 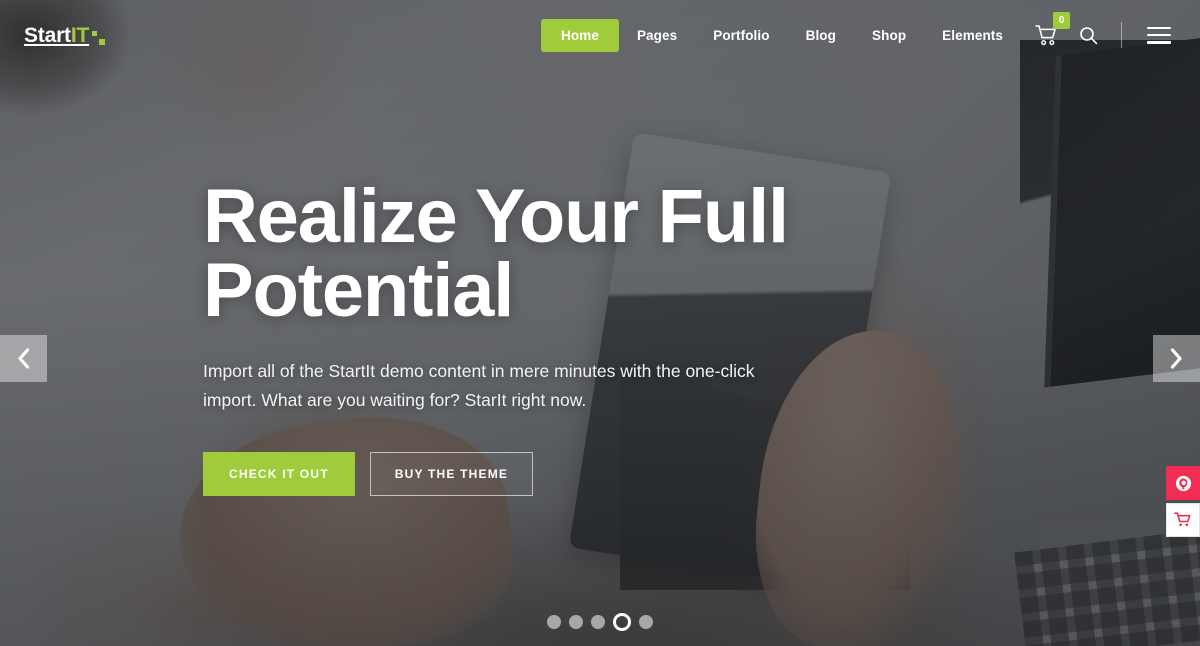 I want to click on cart-icon, so click(x=1182, y=519).